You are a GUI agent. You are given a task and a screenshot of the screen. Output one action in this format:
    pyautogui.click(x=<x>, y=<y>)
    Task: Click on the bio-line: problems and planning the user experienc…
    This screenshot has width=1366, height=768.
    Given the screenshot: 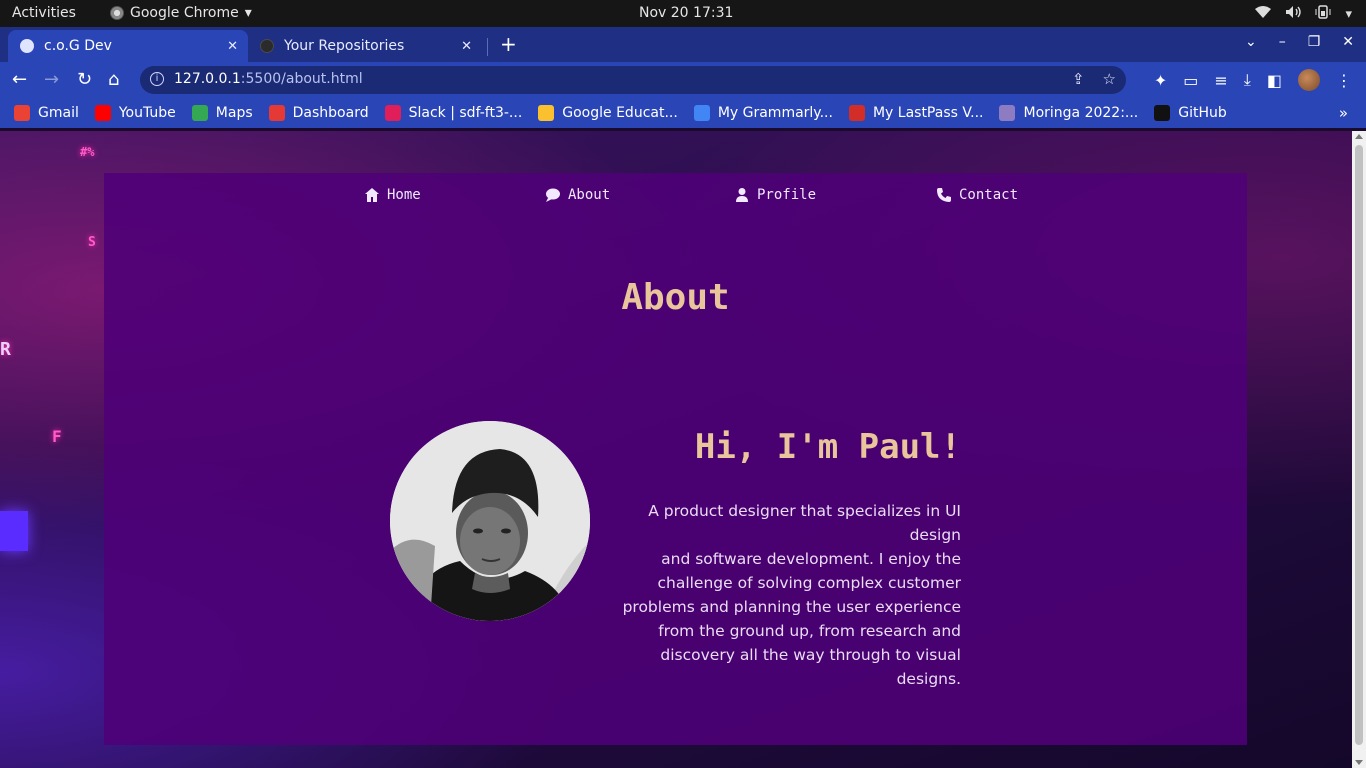 What is the action you would take?
    pyautogui.click(x=791, y=607)
    